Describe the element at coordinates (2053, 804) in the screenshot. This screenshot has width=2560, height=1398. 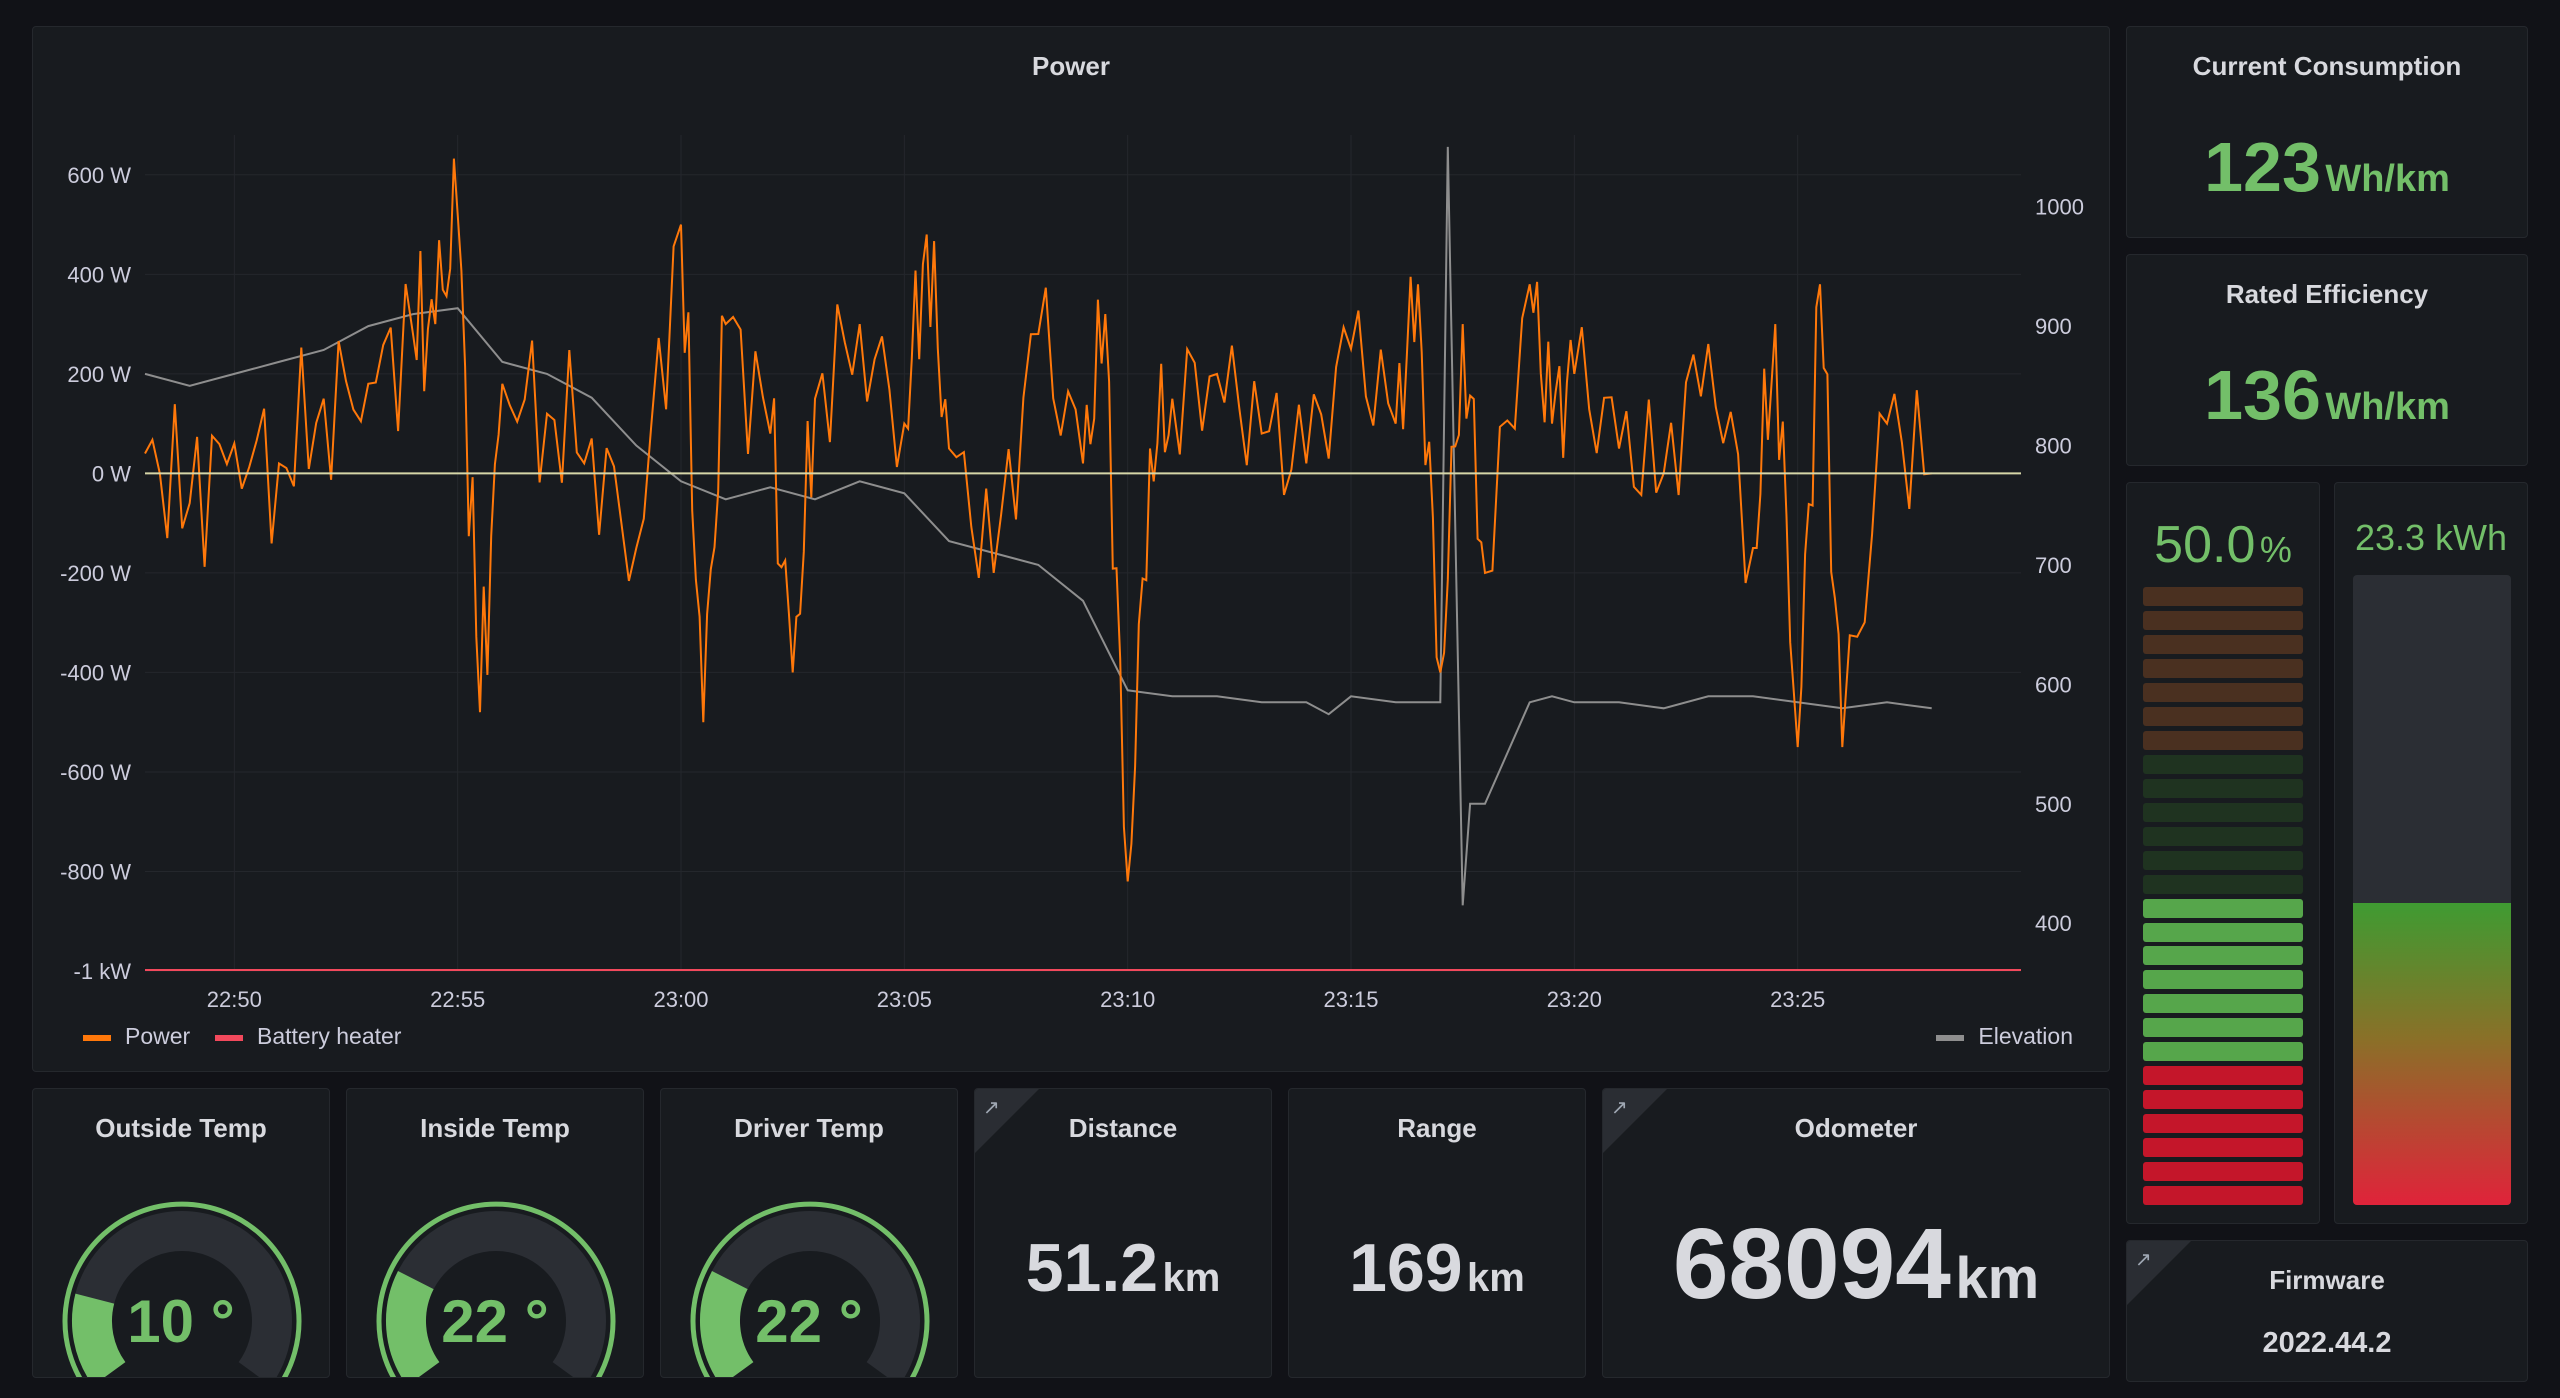
I see `y-axis-right-tick-label: 500` at that location.